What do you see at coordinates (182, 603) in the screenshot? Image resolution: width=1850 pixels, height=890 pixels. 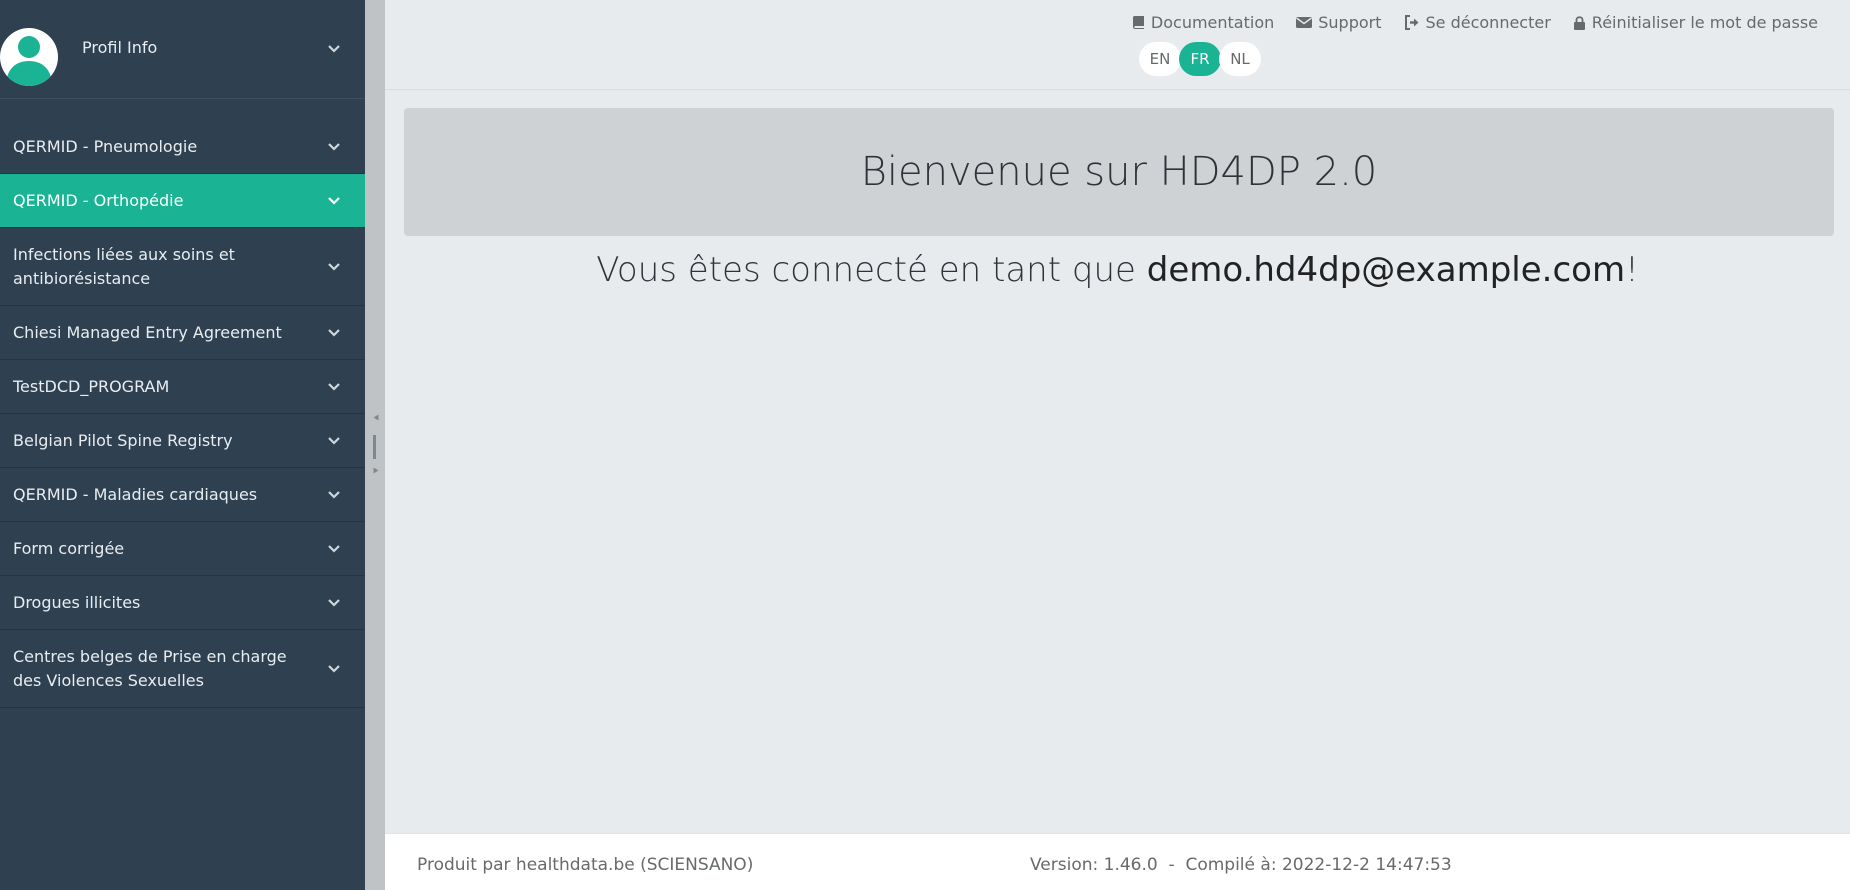 I see `sidebar-item-drogues: Drogues illicites` at bounding box center [182, 603].